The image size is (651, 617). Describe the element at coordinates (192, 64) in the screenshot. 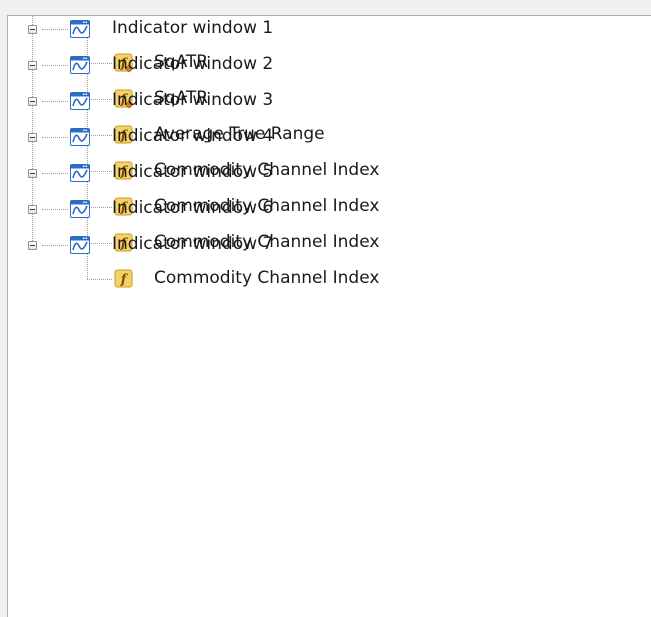

I see `indicator-window-label: Indicator window 2` at that location.